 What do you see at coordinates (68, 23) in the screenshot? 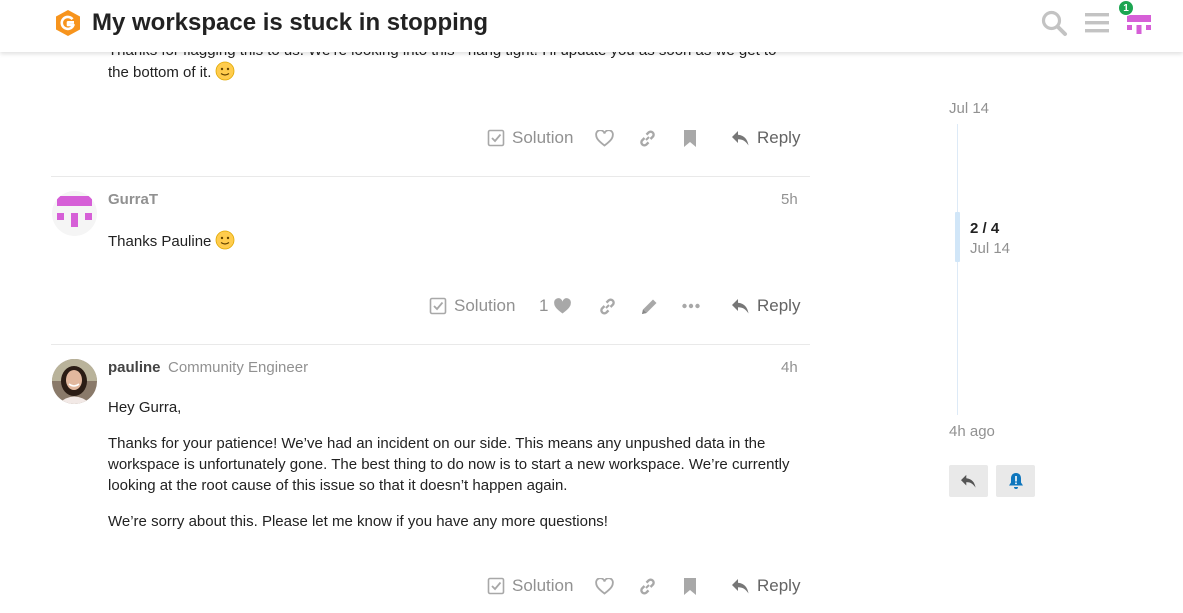
I see `site-logo-icon` at bounding box center [68, 23].